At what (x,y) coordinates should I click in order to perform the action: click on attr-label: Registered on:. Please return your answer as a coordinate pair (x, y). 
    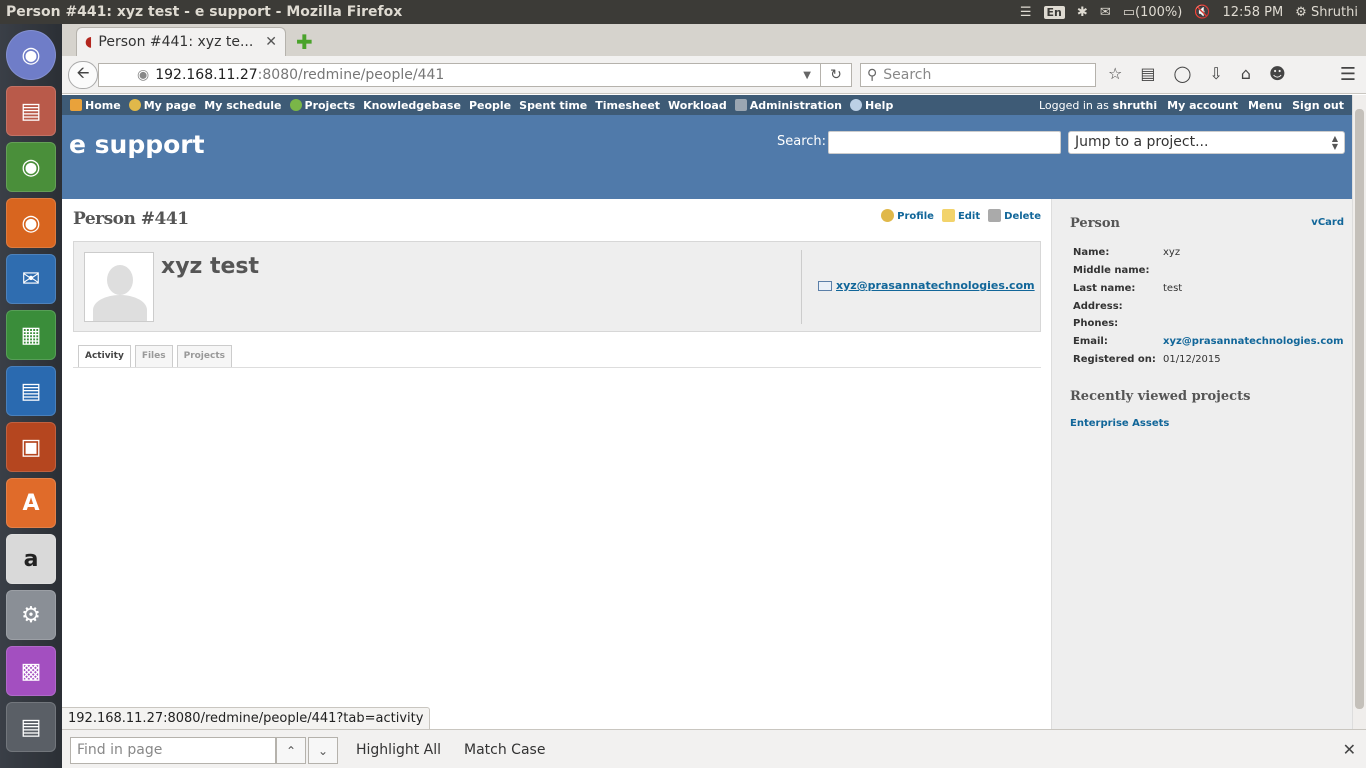
    Looking at the image, I should click on (1114, 359).